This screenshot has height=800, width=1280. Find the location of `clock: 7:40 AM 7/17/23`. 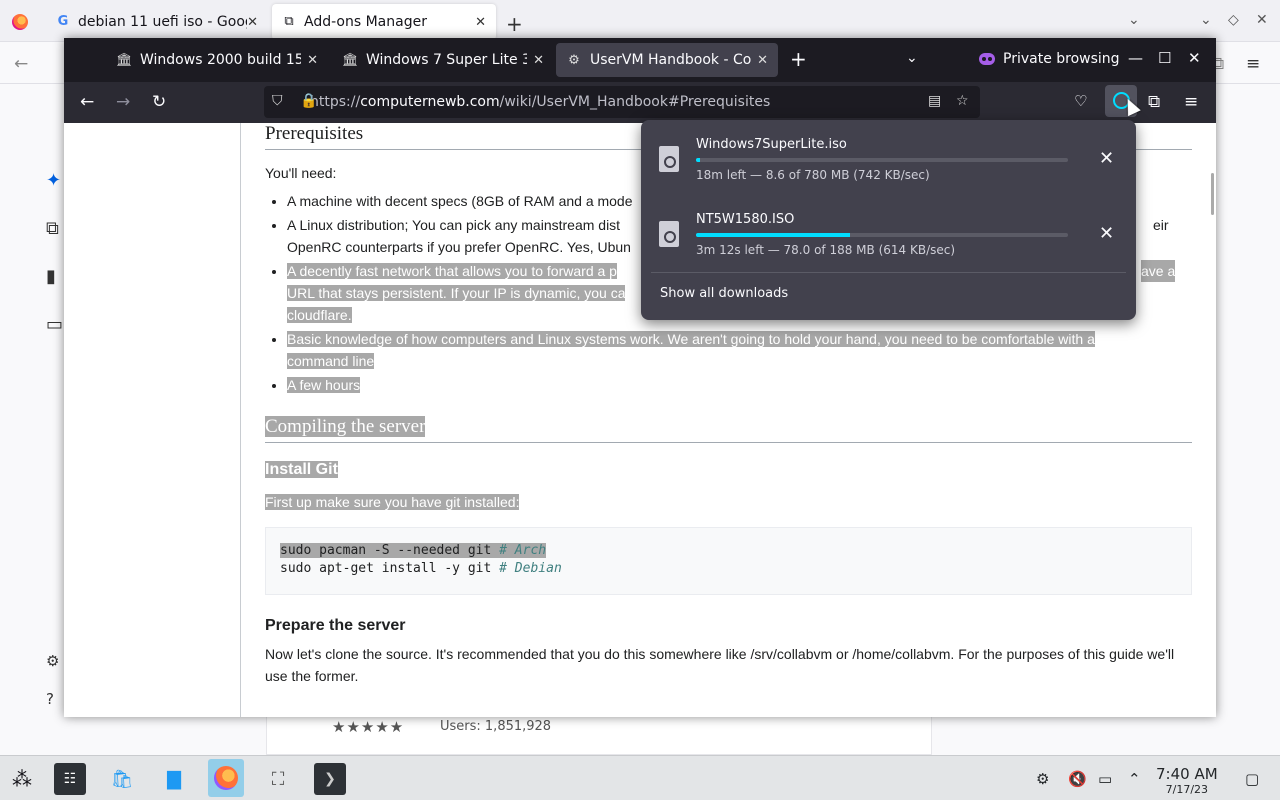

clock: 7:40 AM 7/17/23 is located at coordinates (1187, 780).